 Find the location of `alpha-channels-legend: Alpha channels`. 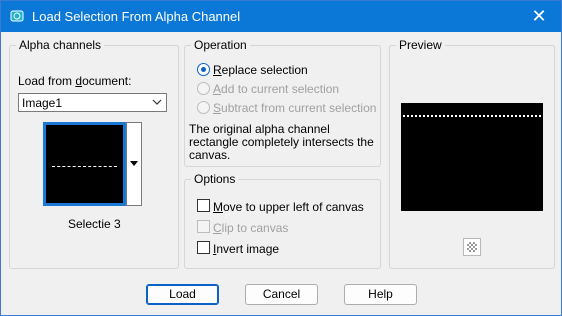

alpha-channels-legend: Alpha channels is located at coordinates (60, 45).